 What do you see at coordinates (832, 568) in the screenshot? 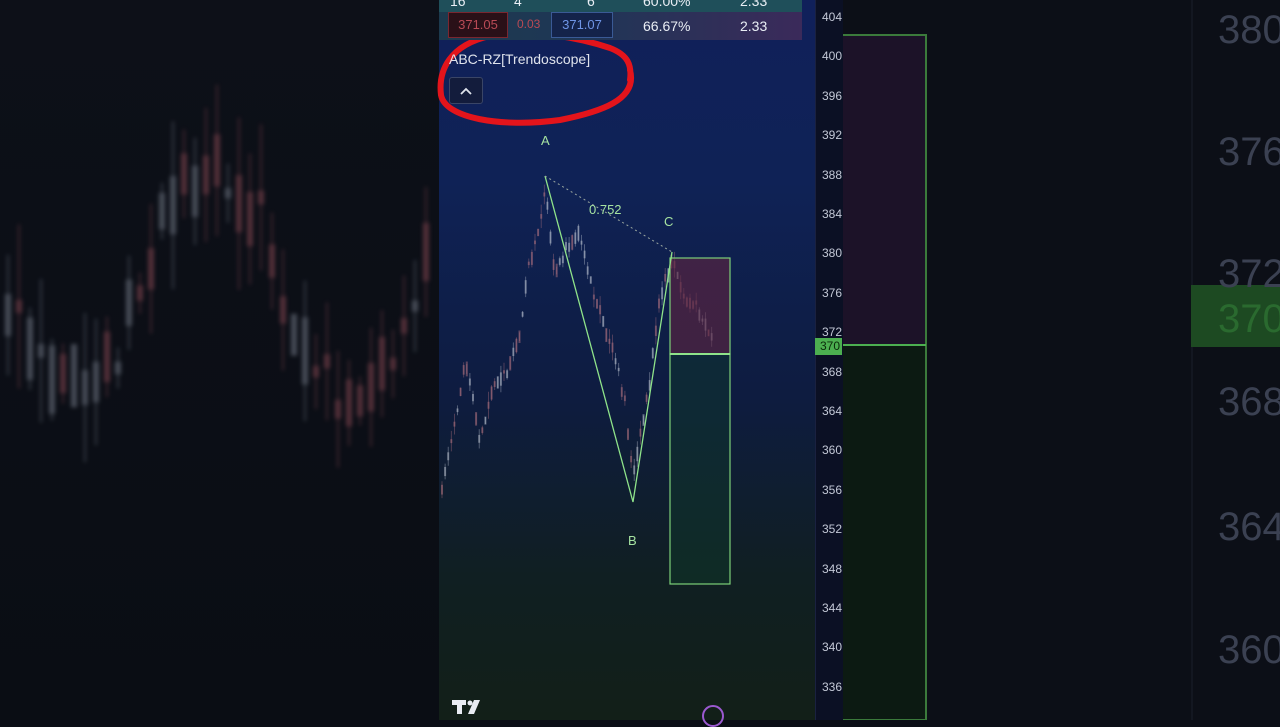
I see `price-axis-label: 348` at bounding box center [832, 568].